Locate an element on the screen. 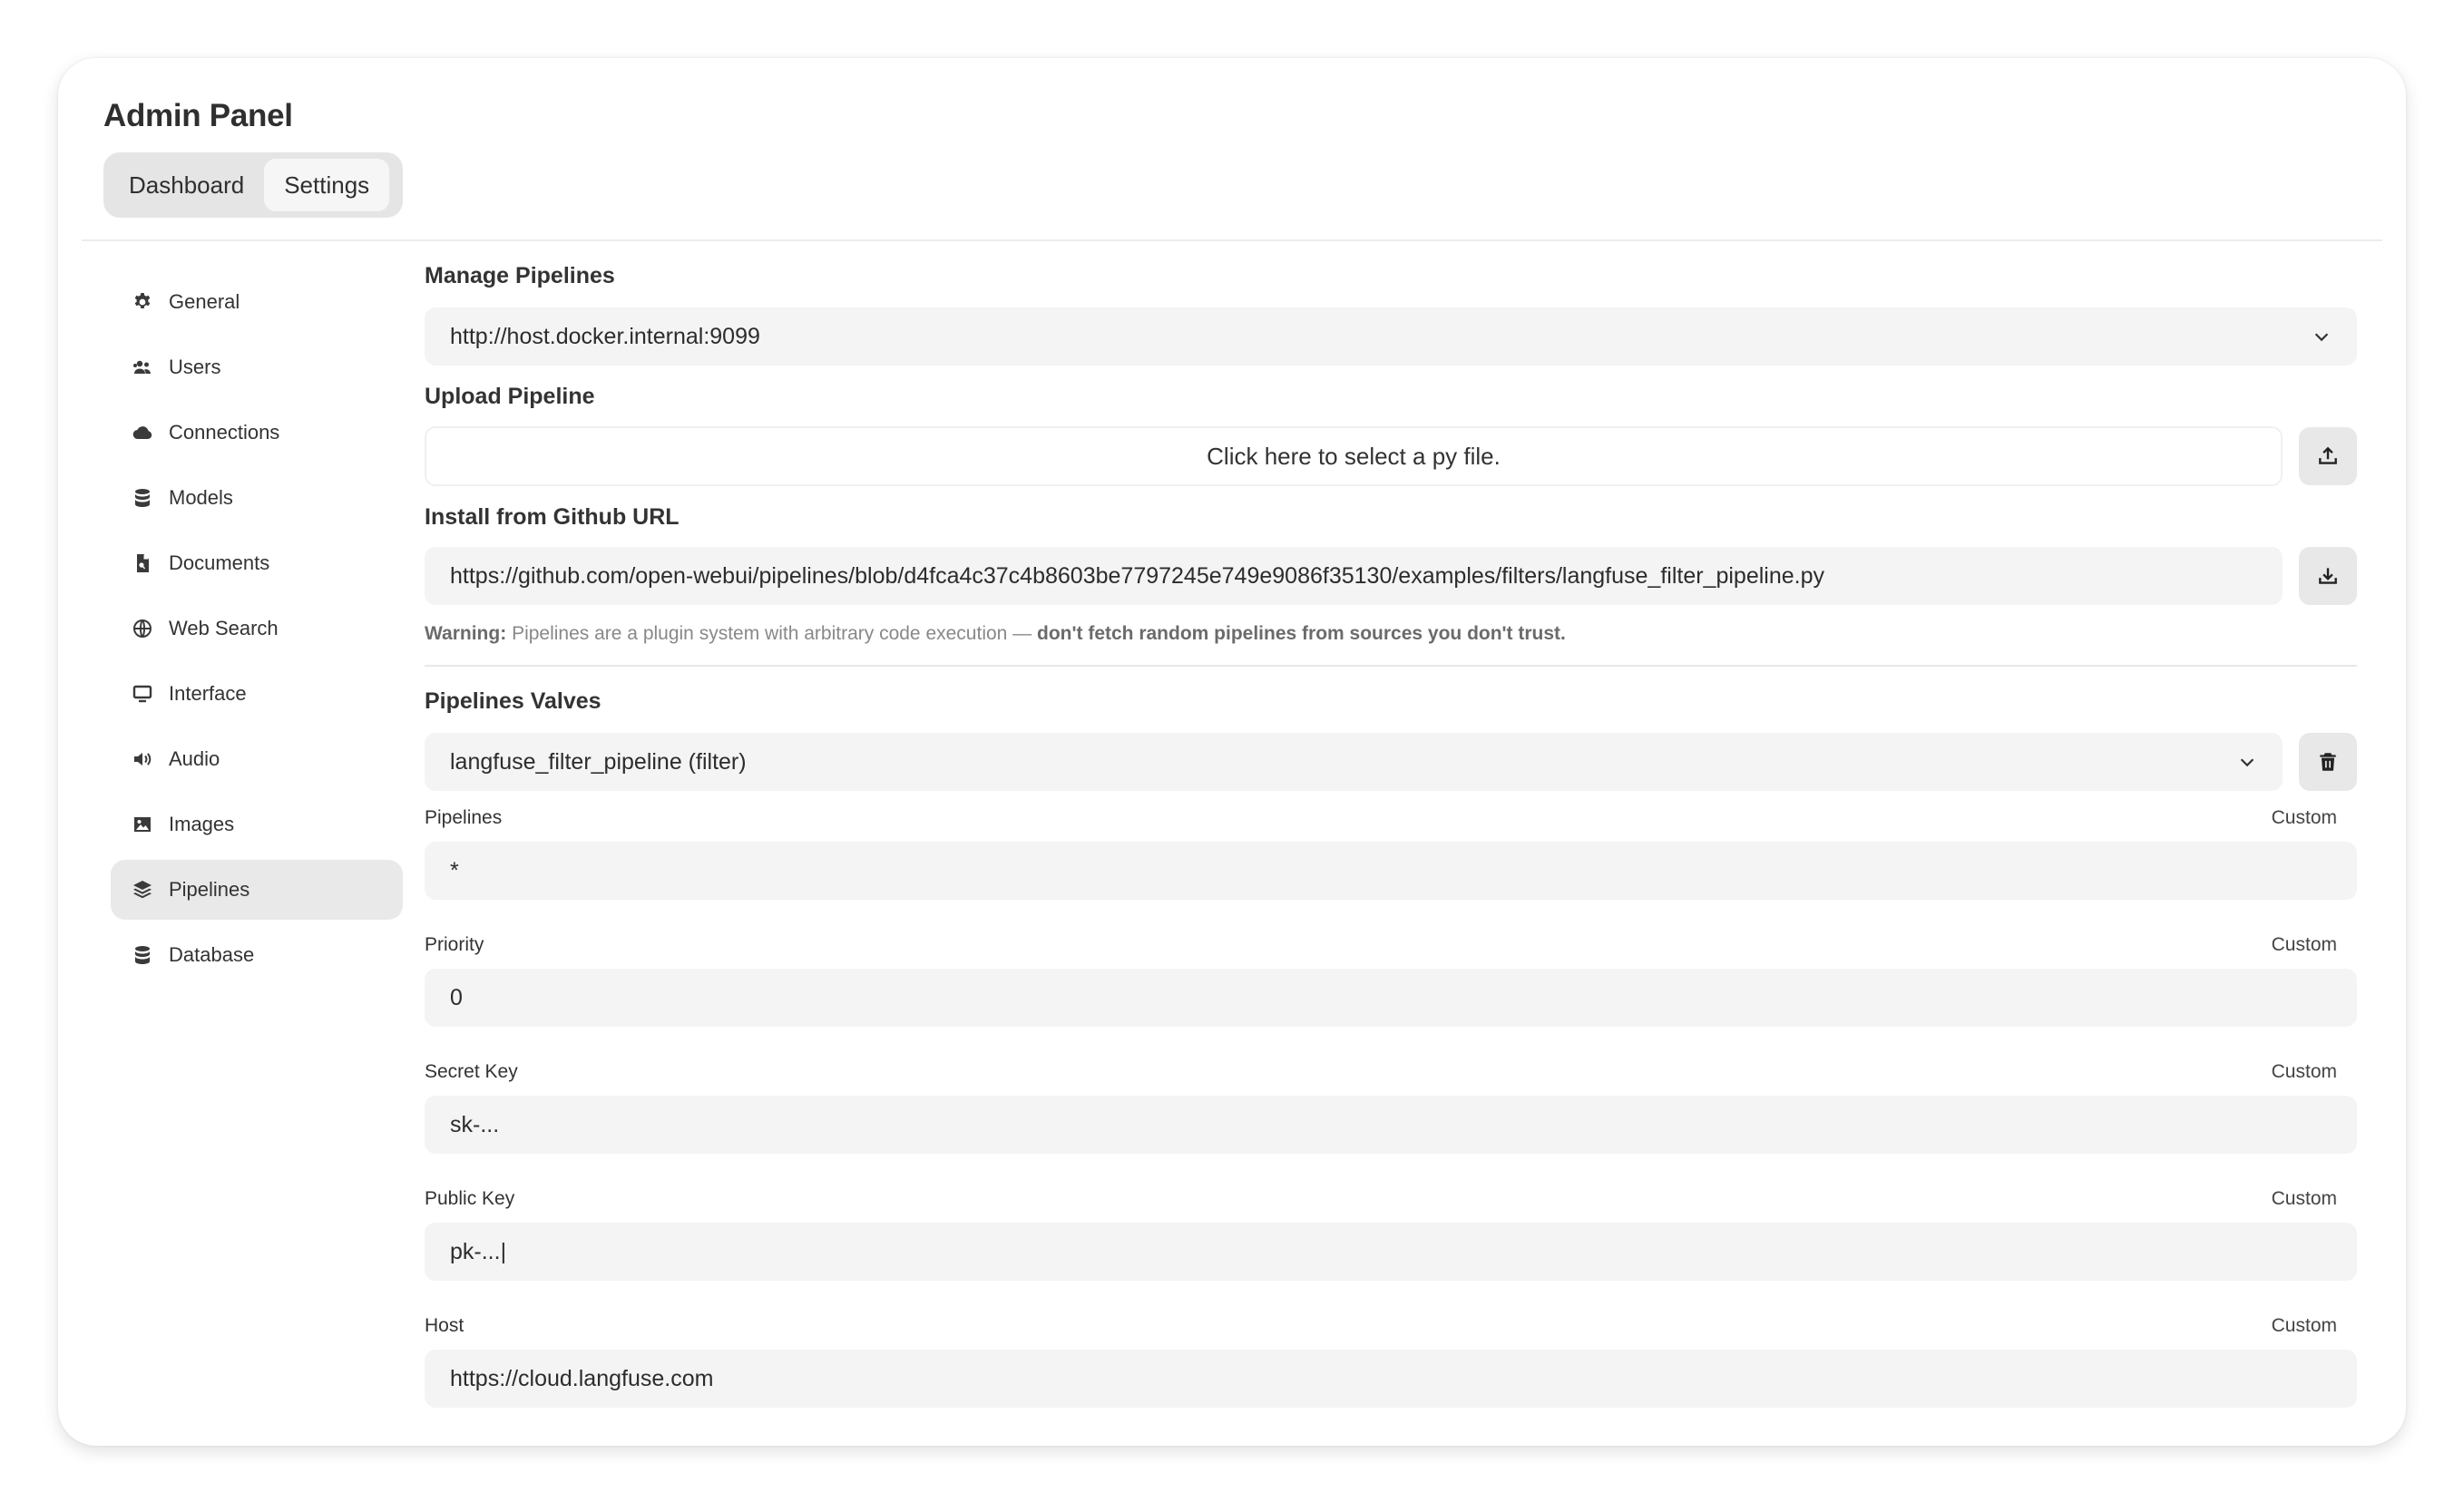 The width and height of the screenshot is (2464, 1502). top-tabs: Dashboard Settings is located at coordinates (253, 185).